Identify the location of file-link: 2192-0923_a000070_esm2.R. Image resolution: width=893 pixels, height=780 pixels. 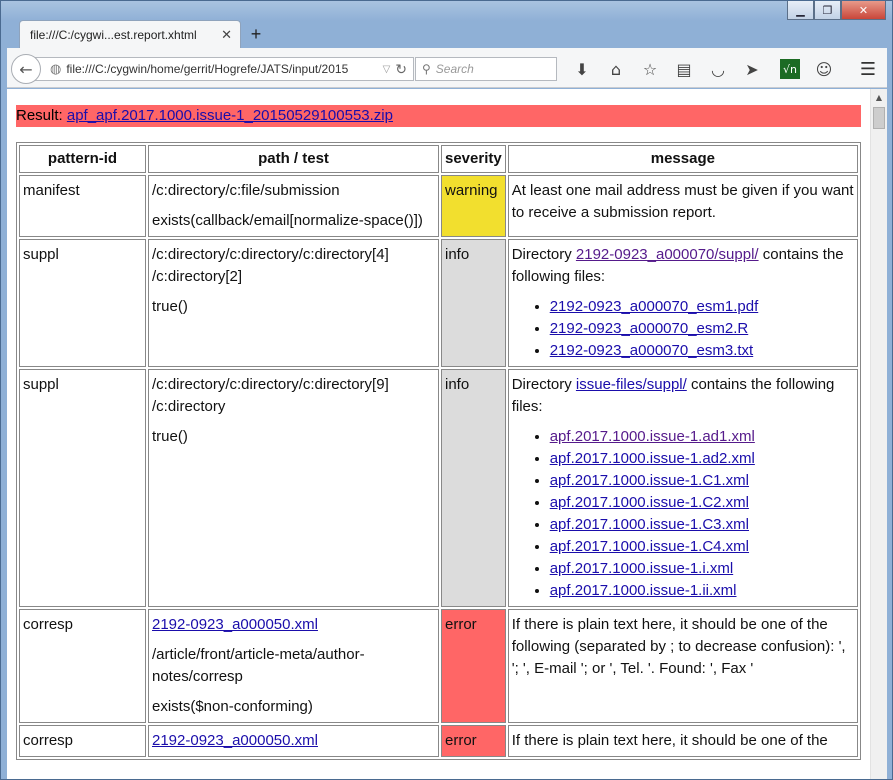
(649, 328).